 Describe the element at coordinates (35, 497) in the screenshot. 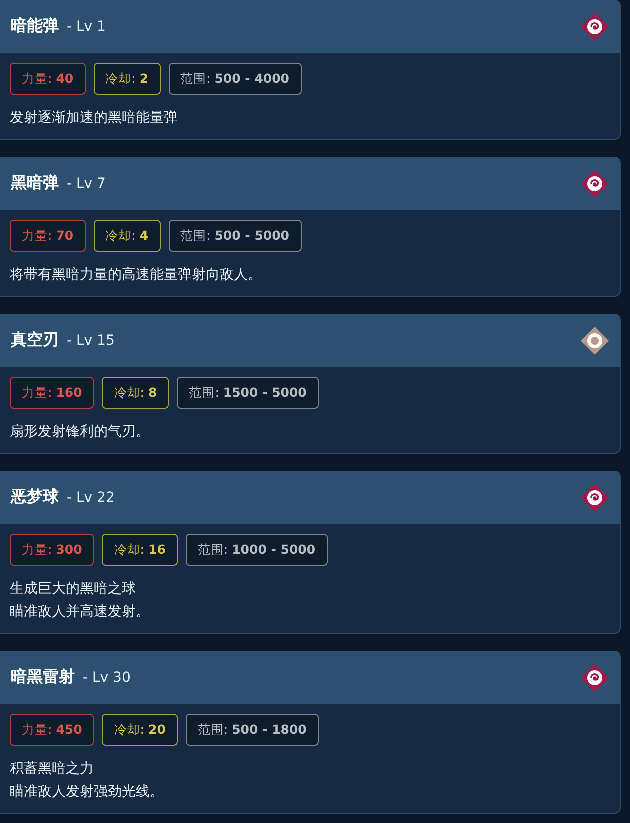

I see `skill-name: 恶梦球` at that location.